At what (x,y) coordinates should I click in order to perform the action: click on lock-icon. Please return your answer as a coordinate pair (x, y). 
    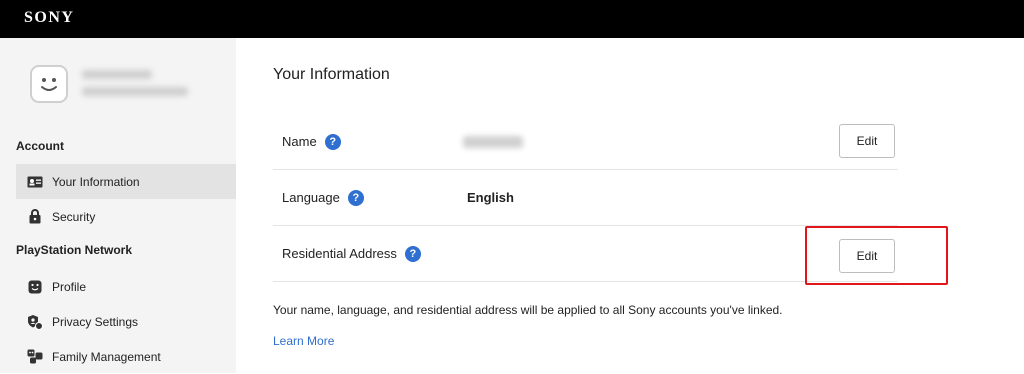
    Looking at the image, I should click on (35, 217).